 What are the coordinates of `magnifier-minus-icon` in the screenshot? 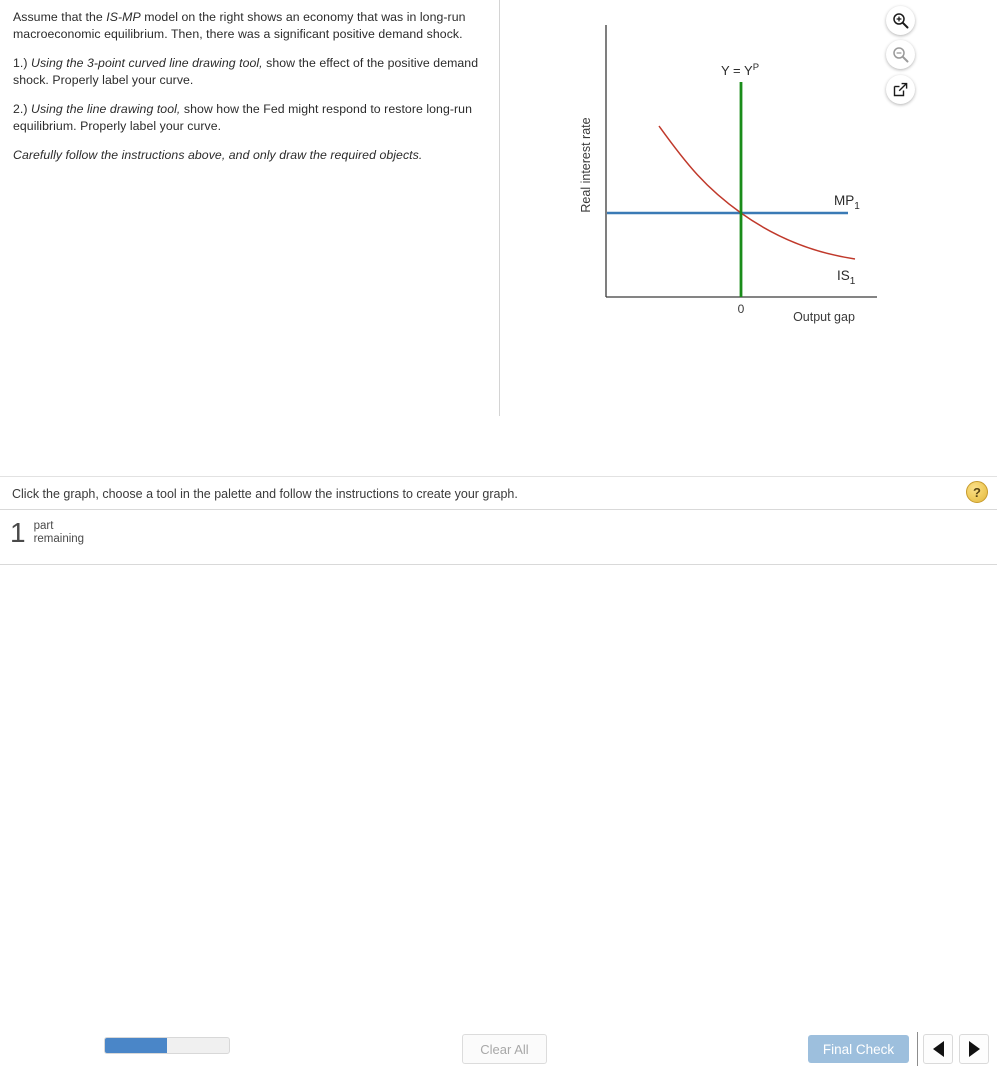 It's located at (901, 55).